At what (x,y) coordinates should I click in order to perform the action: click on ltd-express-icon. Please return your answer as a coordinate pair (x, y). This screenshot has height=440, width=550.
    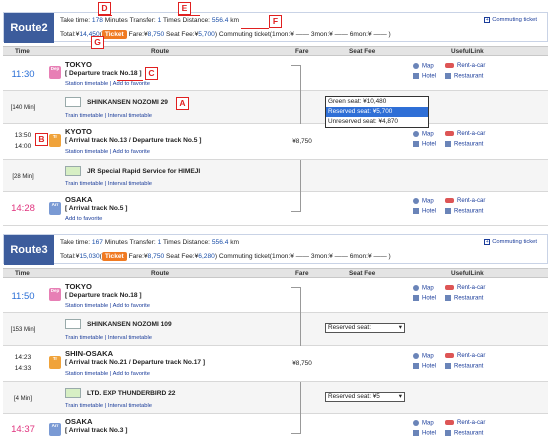
    Looking at the image, I should click on (73, 393).